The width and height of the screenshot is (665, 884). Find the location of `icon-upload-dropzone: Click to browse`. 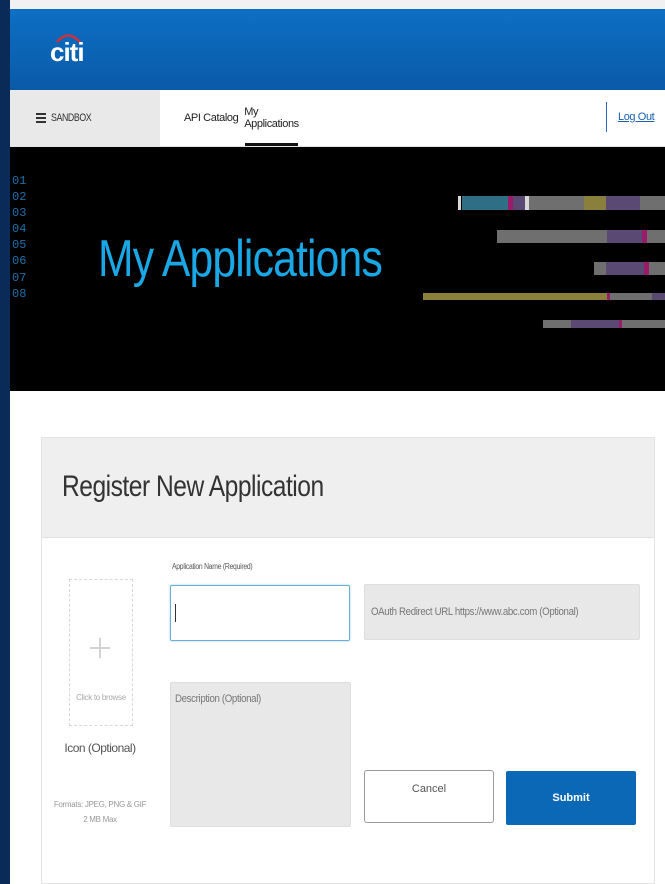

icon-upload-dropzone: Click to browse is located at coordinates (101, 652).